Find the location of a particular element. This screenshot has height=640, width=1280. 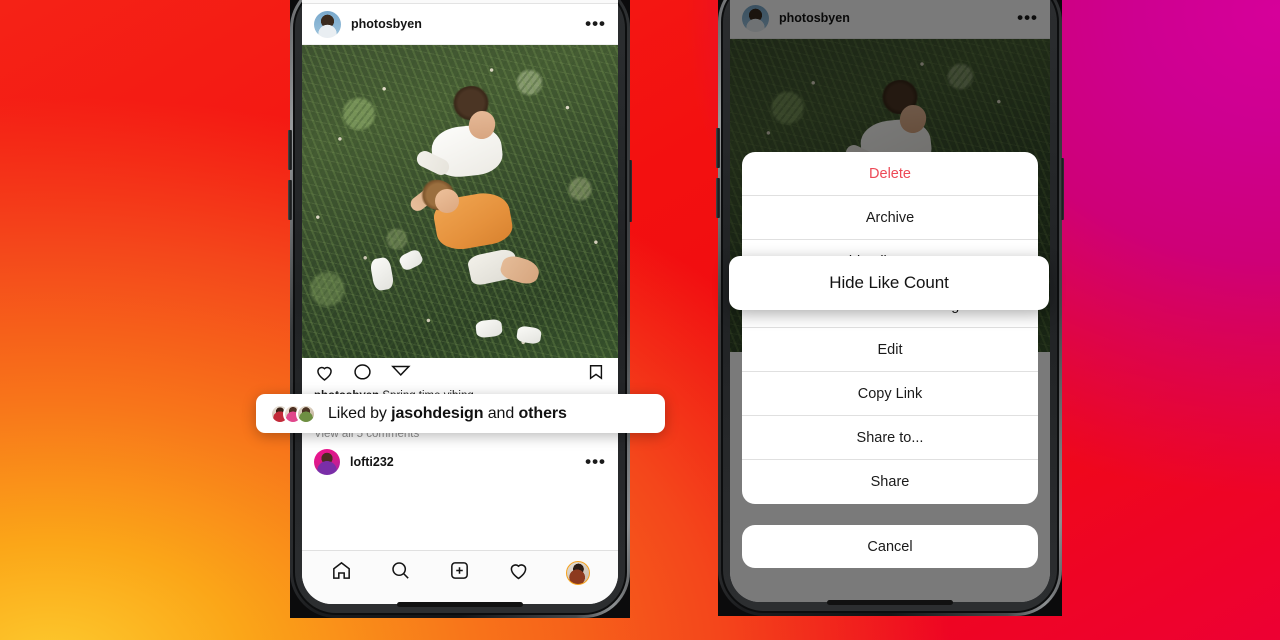

liked-by-middle: and is located at coordinates (501, 413).